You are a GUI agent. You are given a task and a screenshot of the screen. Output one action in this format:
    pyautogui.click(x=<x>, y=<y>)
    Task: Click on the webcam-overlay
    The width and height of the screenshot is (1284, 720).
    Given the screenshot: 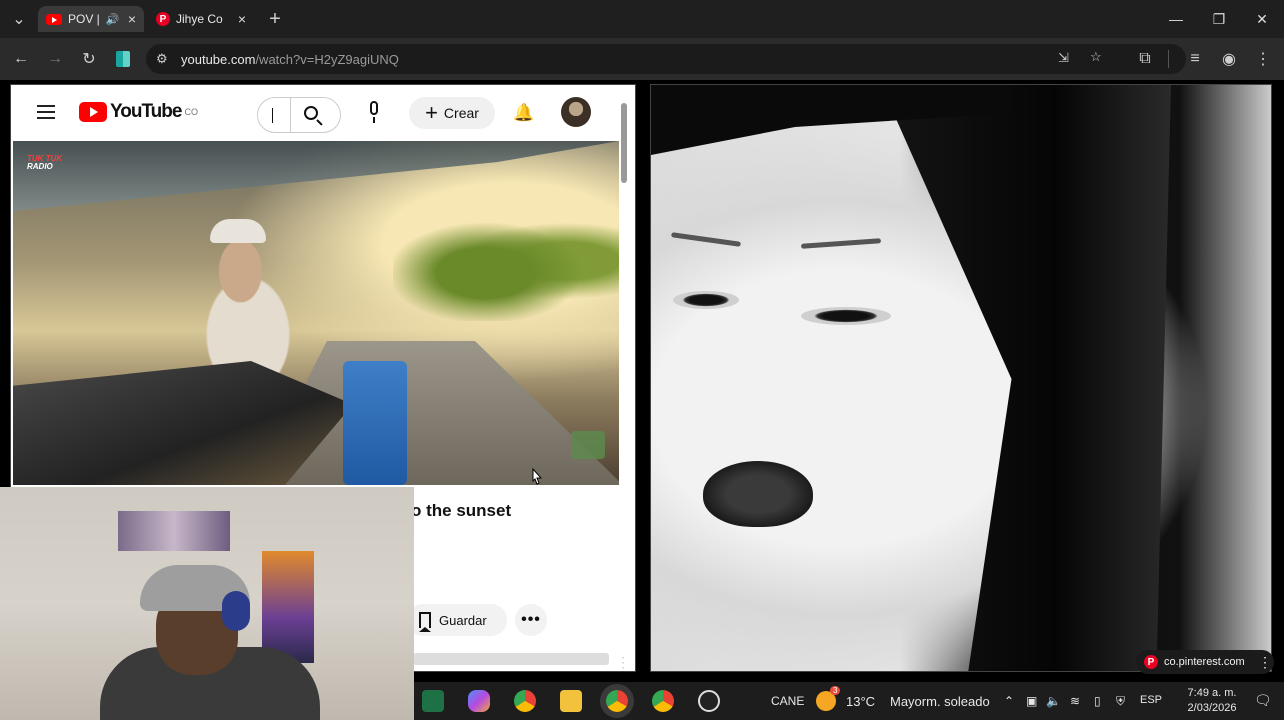 What is the action you would take?
    pyautogui.click(x=207, y=603)
    